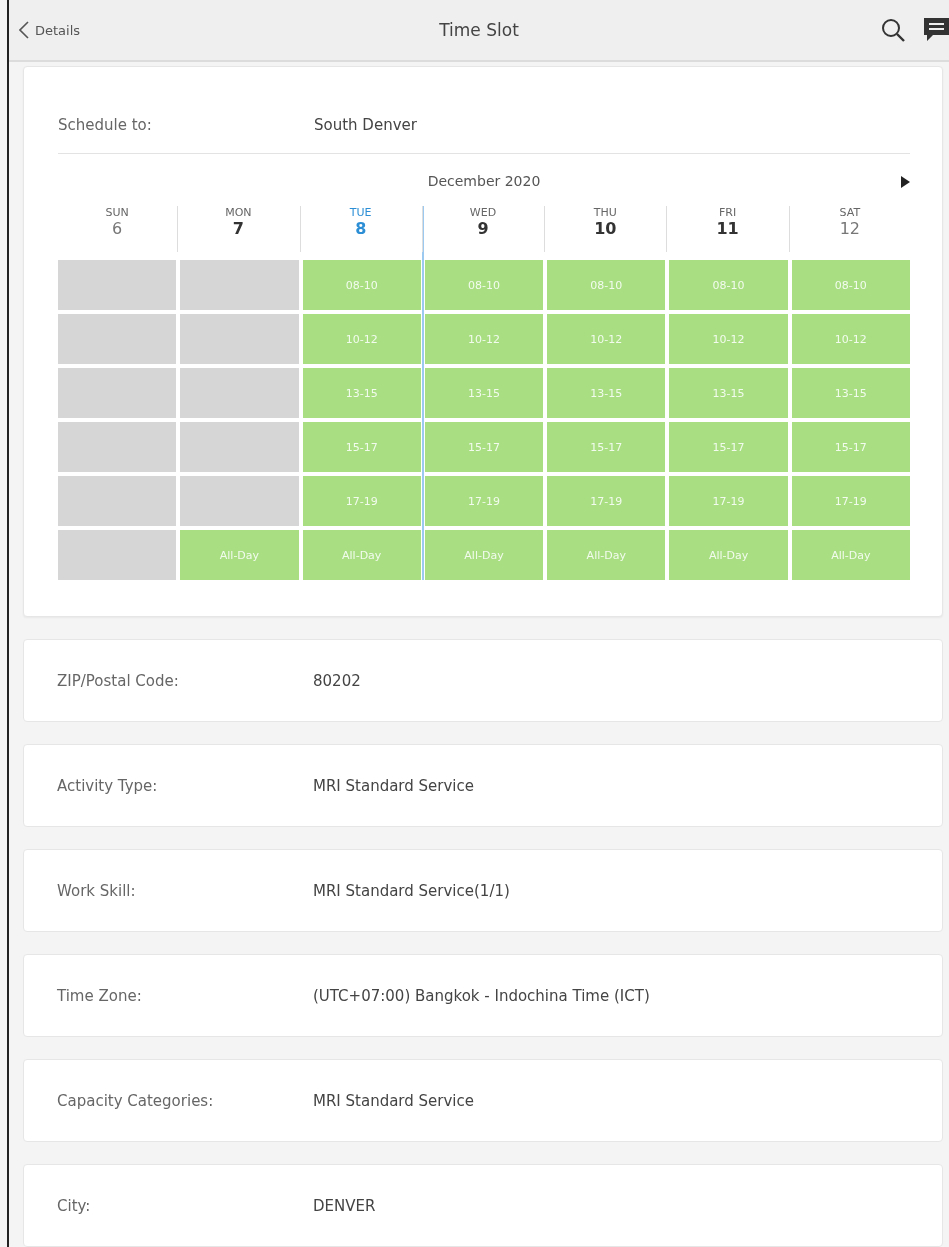 Image resolution: width=949 pixels, height=1247 pixels. I want to click on day-number: 7, so click(238, 228).